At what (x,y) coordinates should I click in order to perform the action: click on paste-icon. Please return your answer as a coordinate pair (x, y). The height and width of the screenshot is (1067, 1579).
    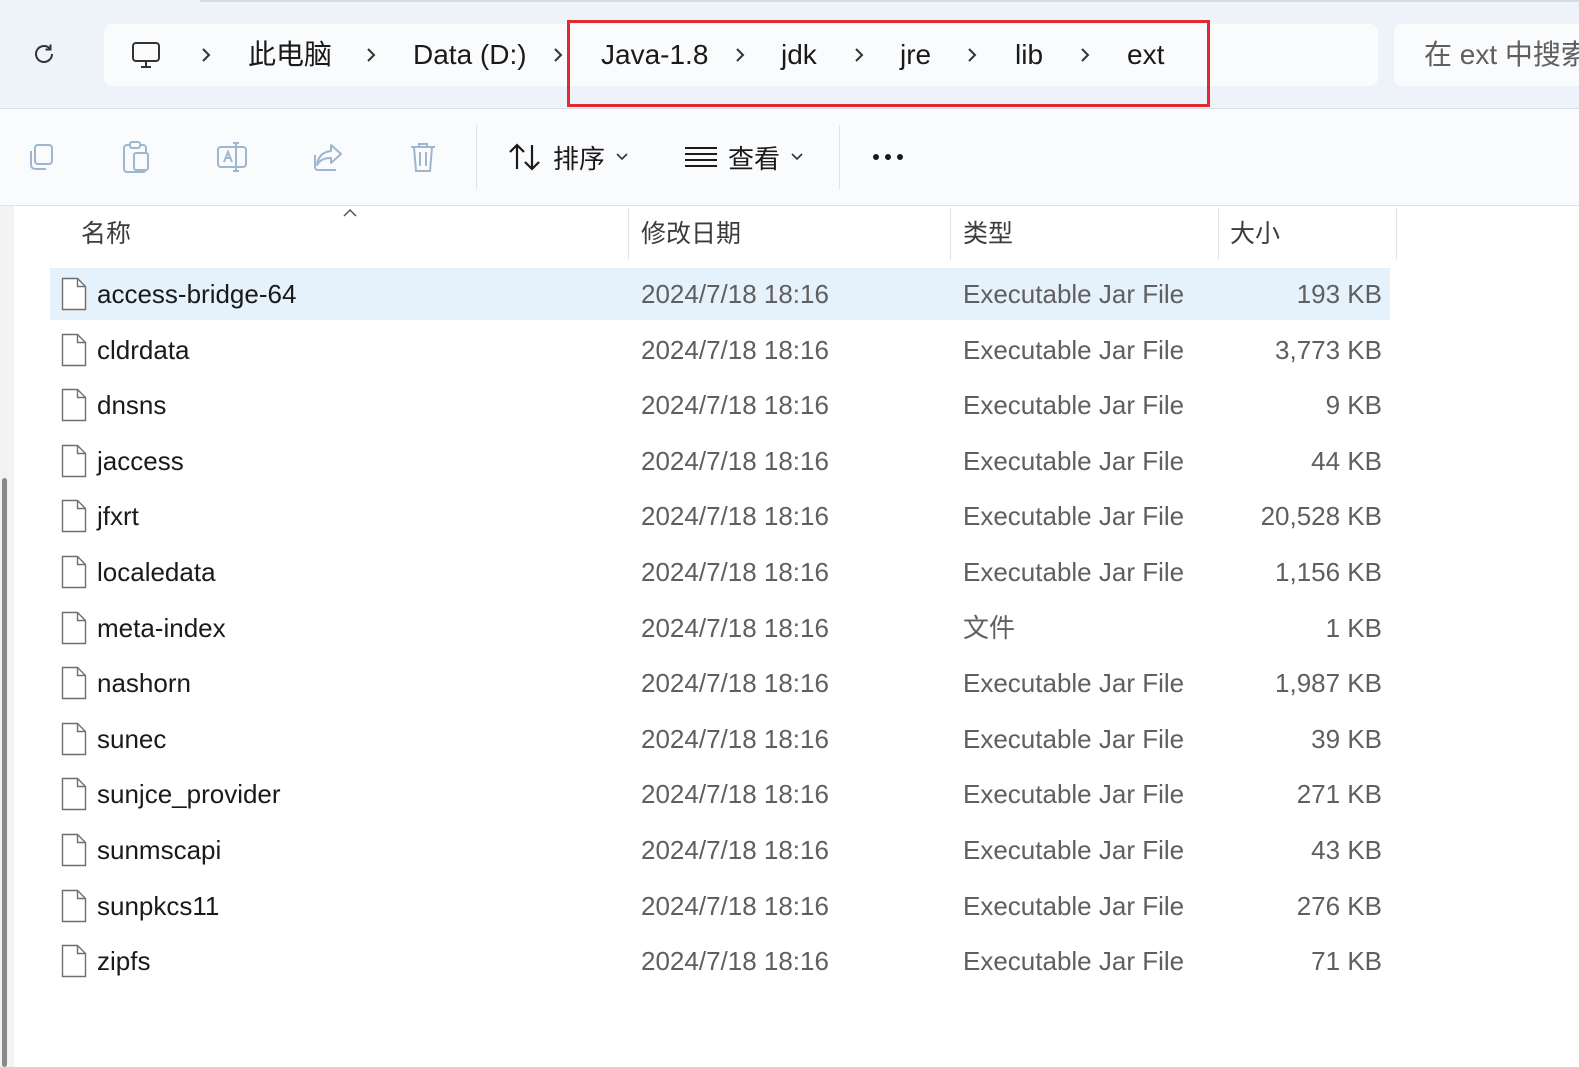
    Looking at the image, I should click on (136, 157).